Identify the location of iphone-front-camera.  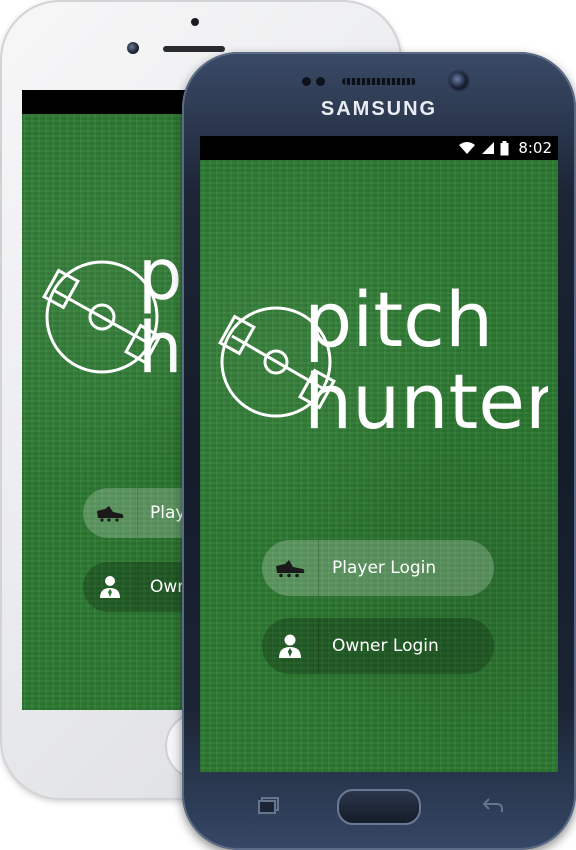
(133, 48).